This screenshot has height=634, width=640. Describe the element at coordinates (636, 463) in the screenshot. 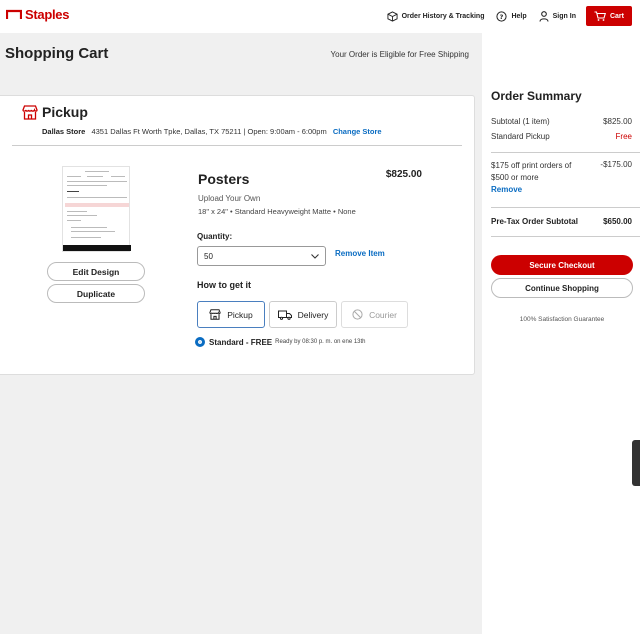

I see `feedback-tab` at that location.